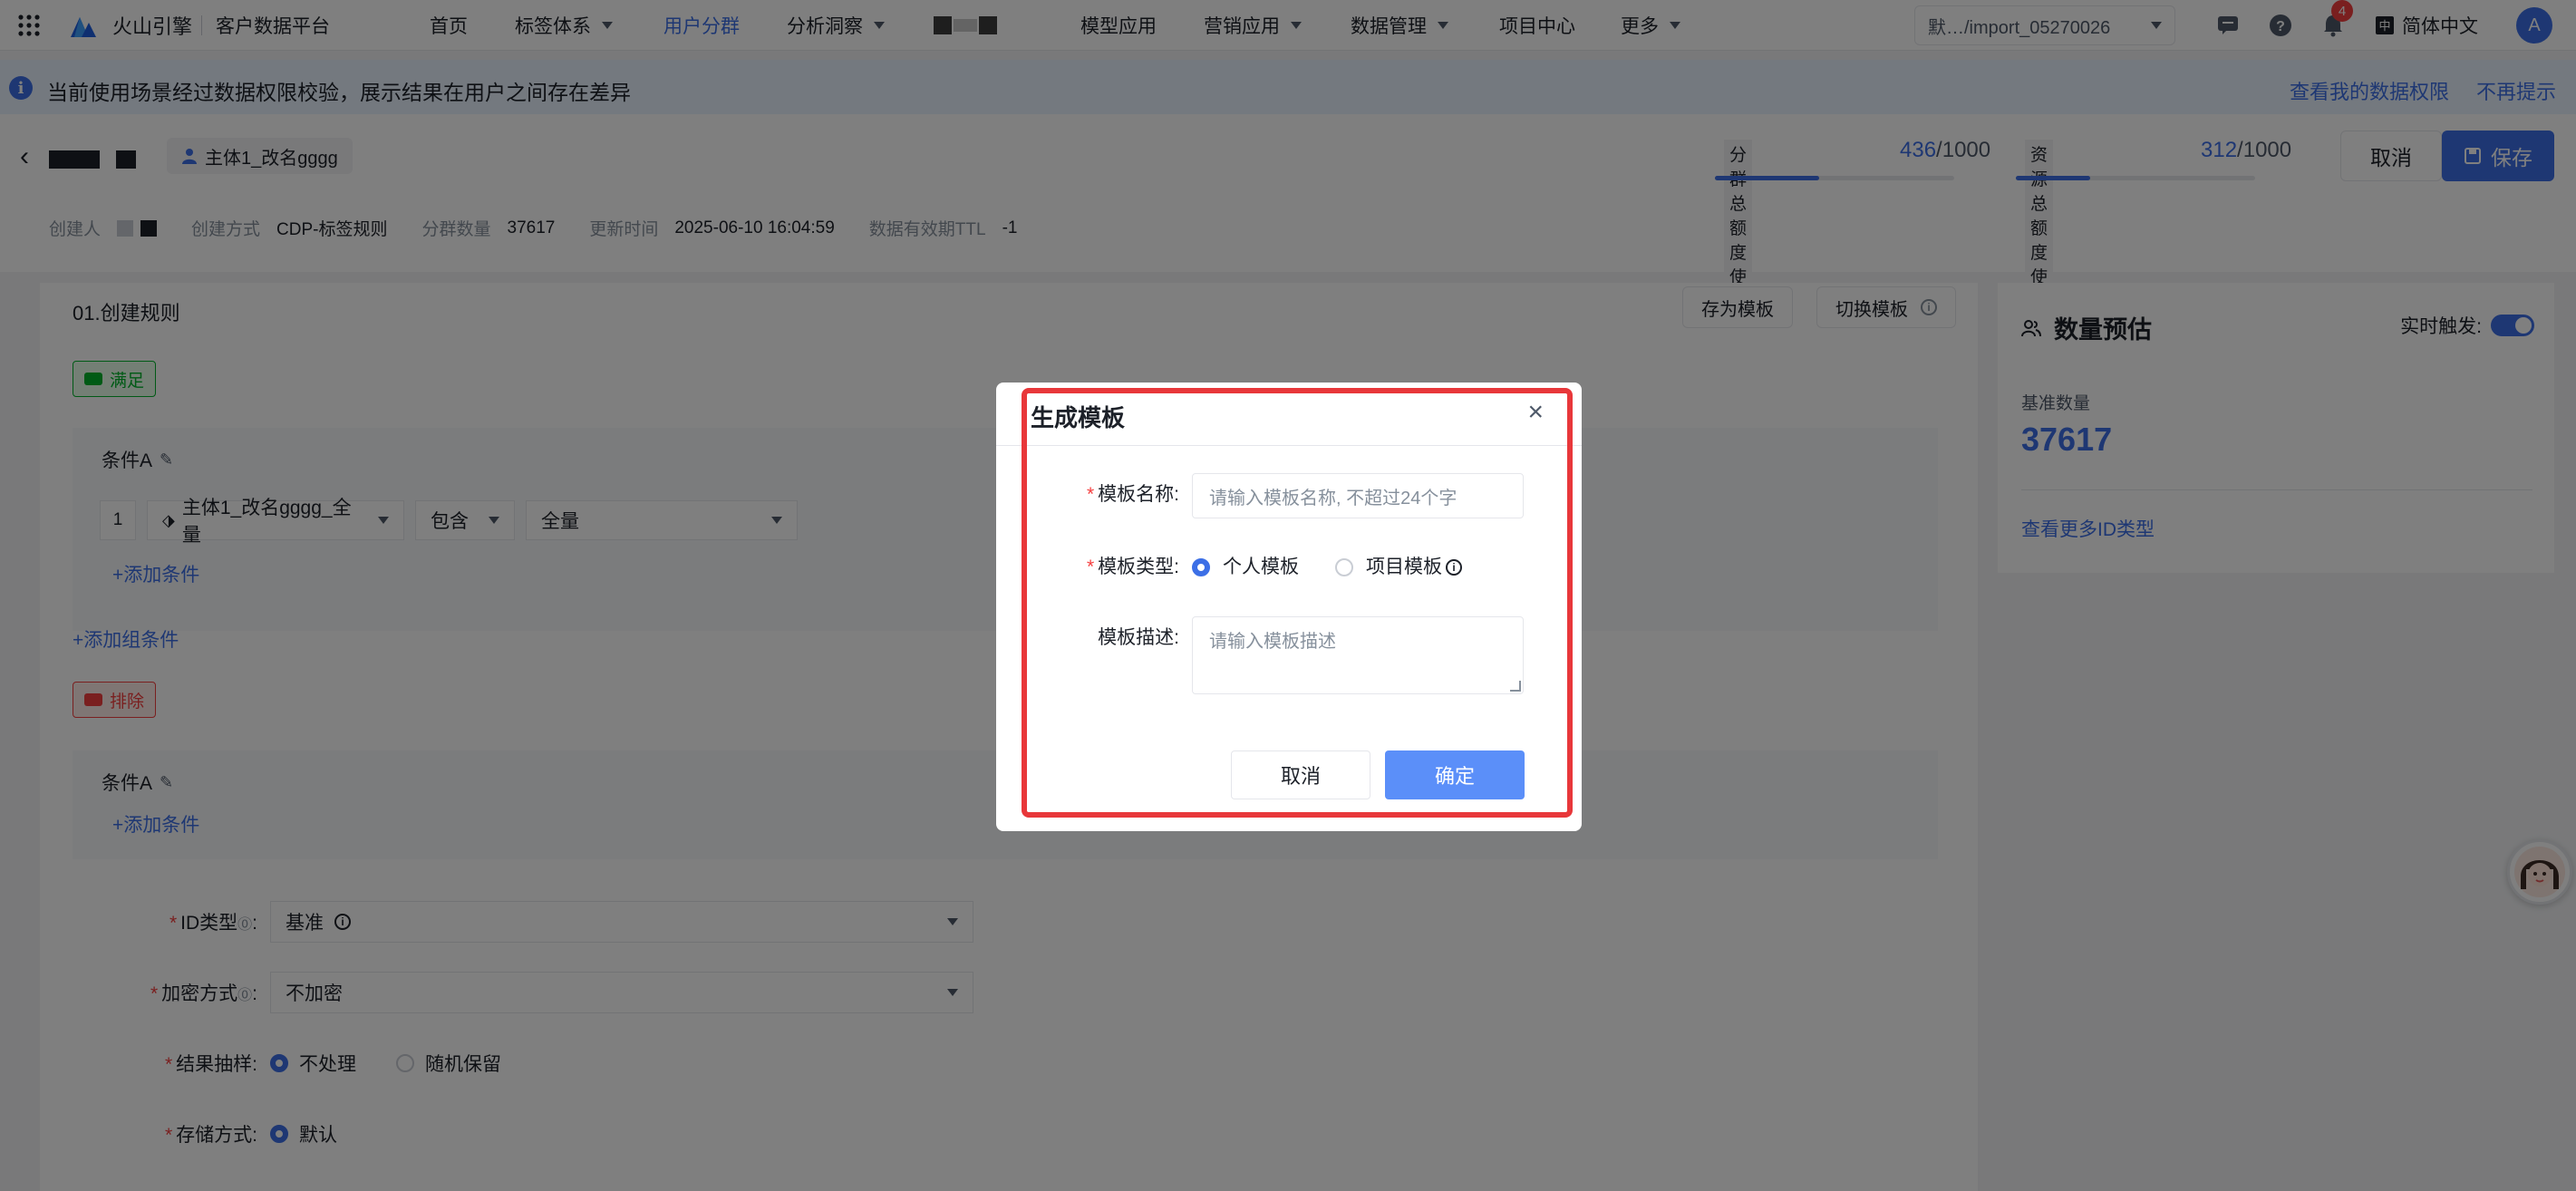 This screenshot has width=2576, height=1191. I want to click on resize-handle-icon, so click(1515, 686).